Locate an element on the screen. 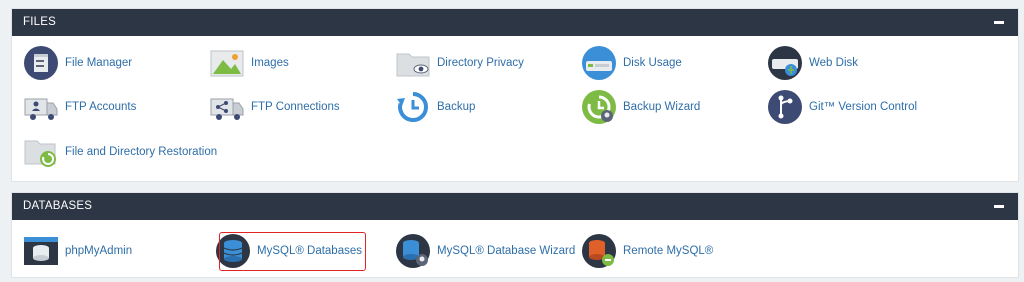 Image resolution: width=1024 pixels, height=282 pixels. mysql-wizard-link: MySQL® Database Wizard is located at coordinates (485, 251).